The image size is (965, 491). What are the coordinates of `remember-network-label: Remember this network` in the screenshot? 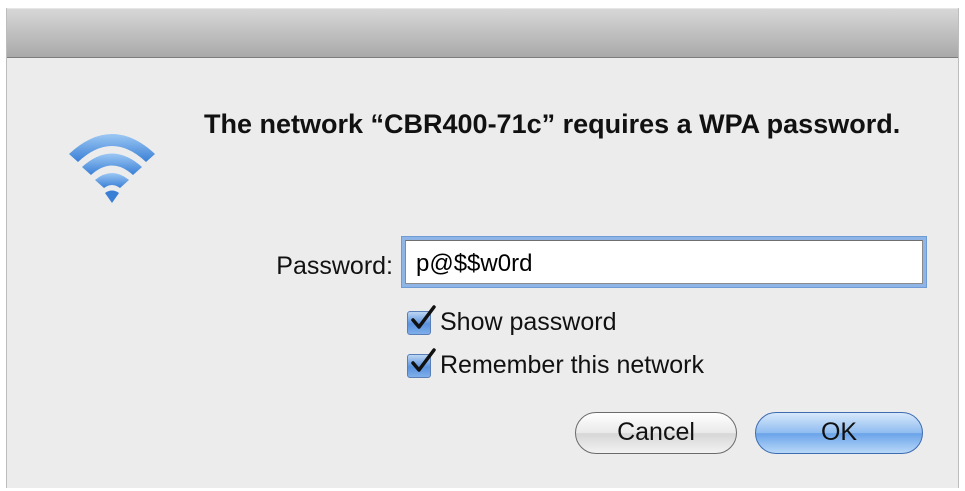 It's located at (572, 365).